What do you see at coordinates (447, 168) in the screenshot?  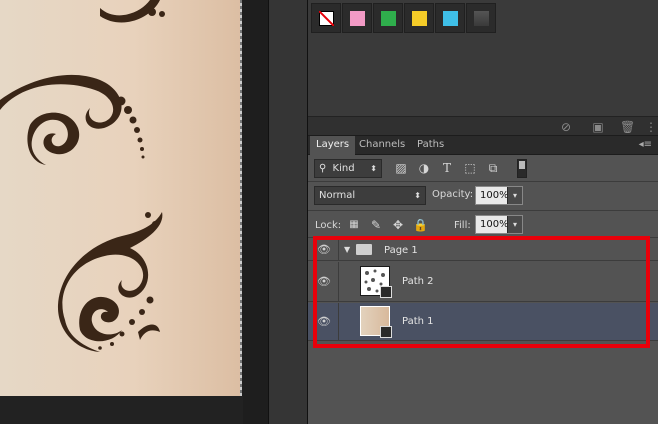 I see `type-layer-filter-icon: T` at bounding box center [447, 168].